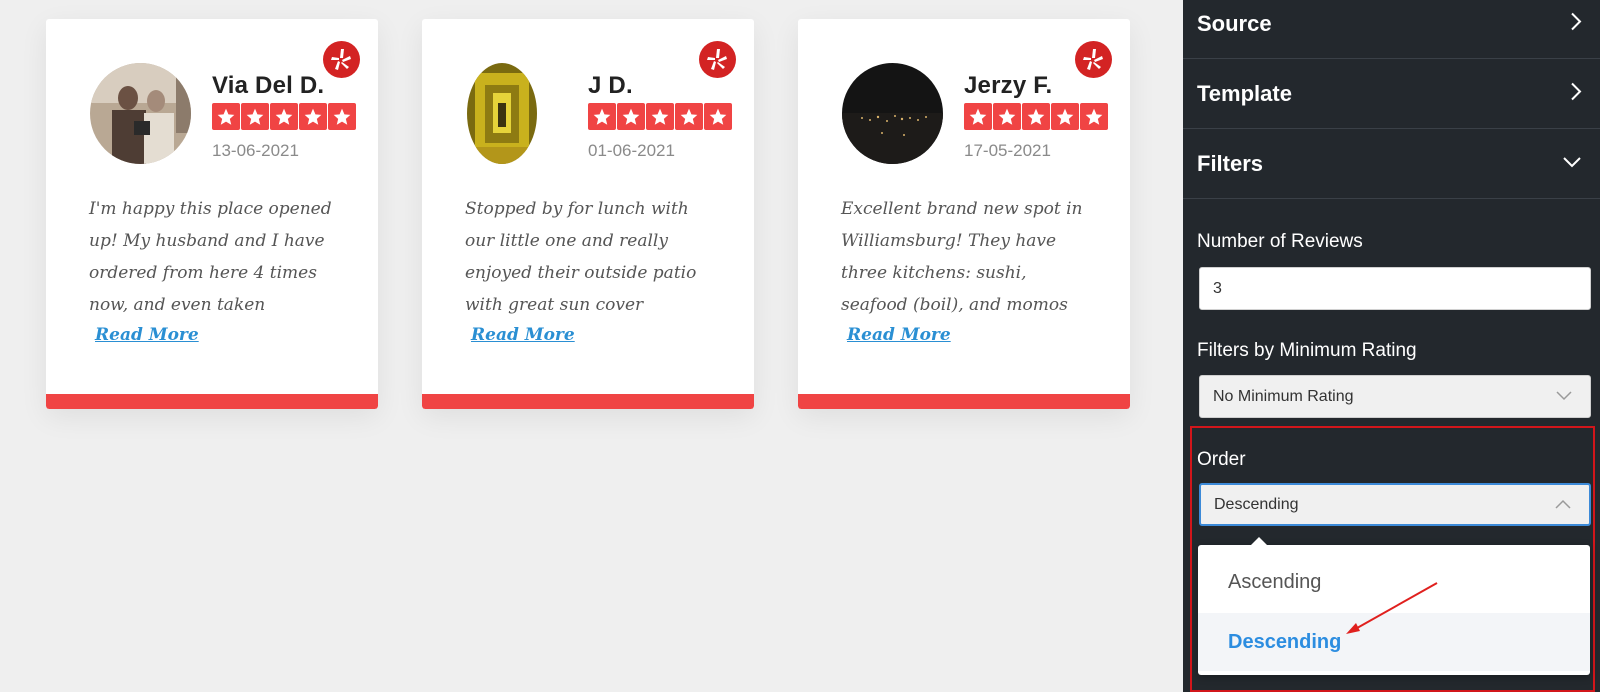 Image resolution: width=1600 pixels, height=692 pixels. Describe the element at coordinates (1244, 93) in the screenshot. I see `section-template-title: Template` at that location.